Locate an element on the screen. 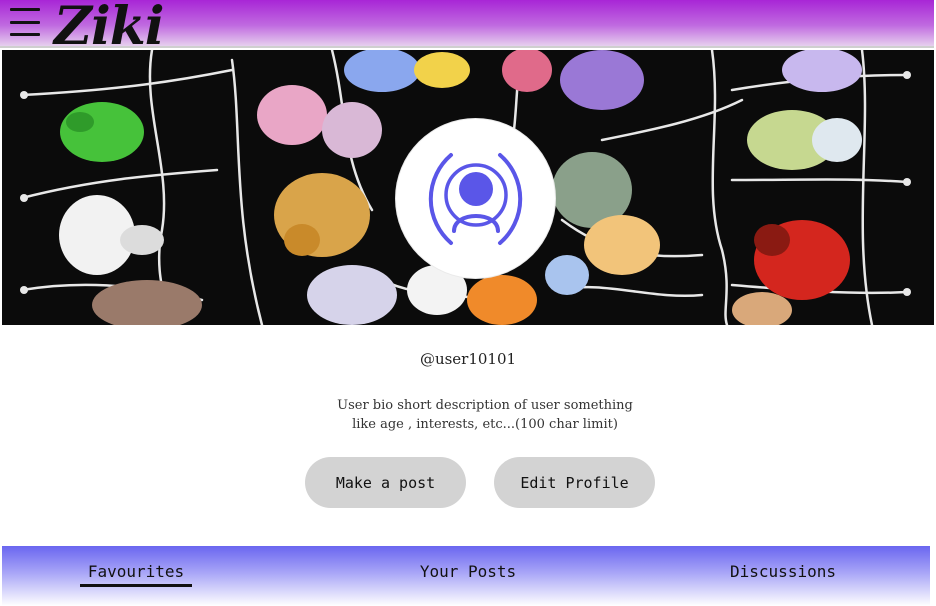  app-logo: Ziki is located at coordinates (109, 28).